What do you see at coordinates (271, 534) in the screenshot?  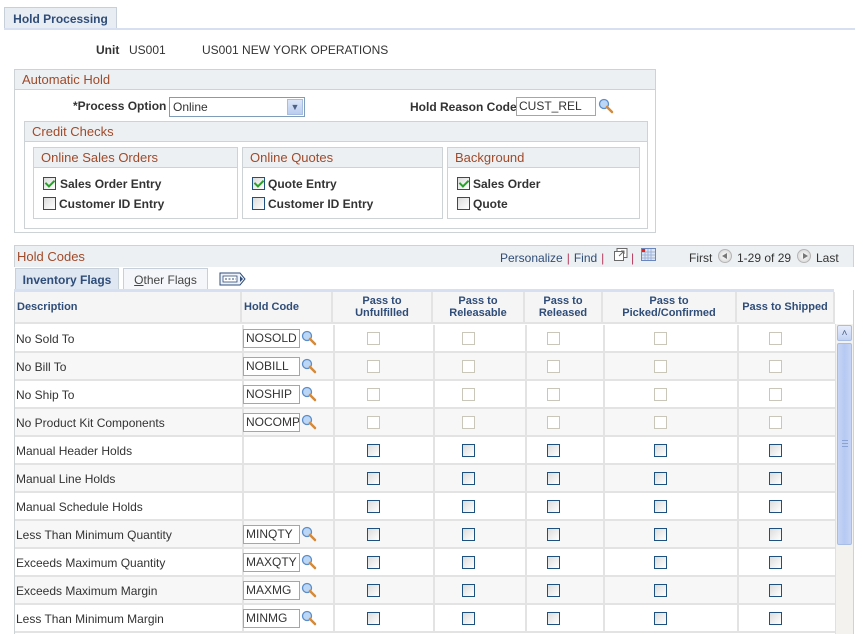 I see `hold-code-input: MINQTY` at bounding box center [271, 534].